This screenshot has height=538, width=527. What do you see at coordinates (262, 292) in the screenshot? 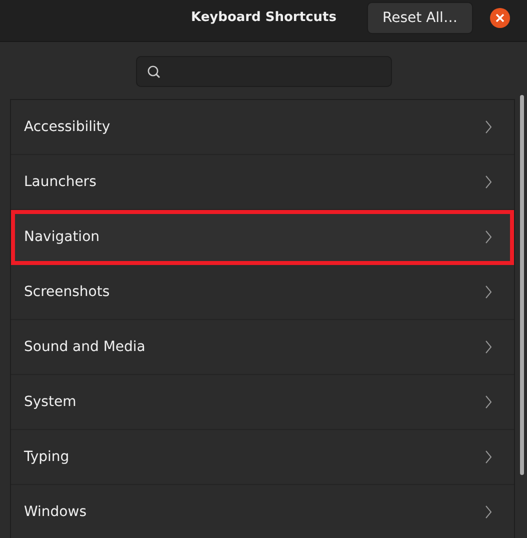
I see `category-row: Screenshots` at bounding box center [262, 292].